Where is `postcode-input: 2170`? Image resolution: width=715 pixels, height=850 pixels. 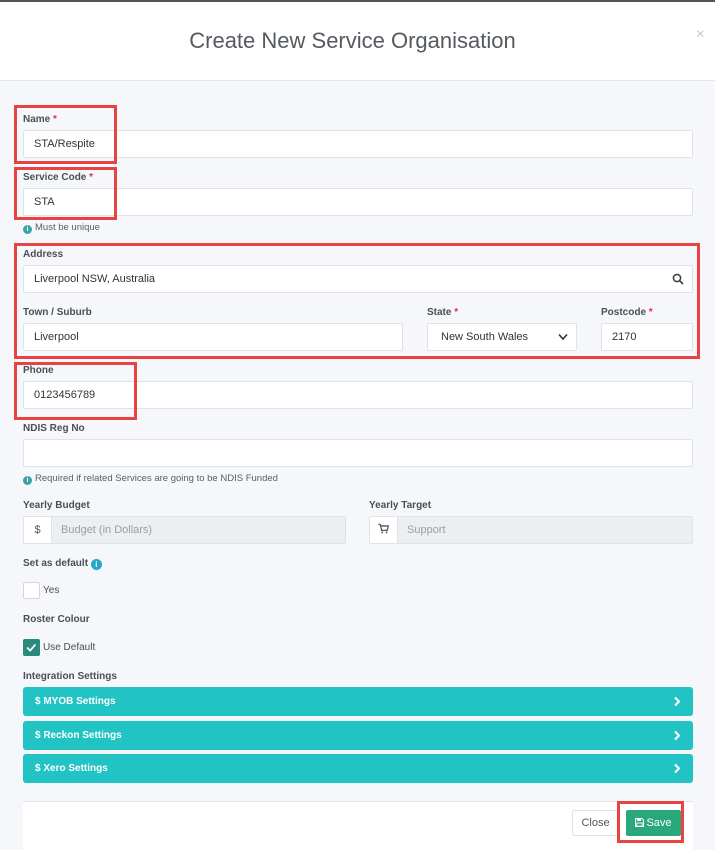 postcode-input: 2170 is located at coordinates (647, 337).